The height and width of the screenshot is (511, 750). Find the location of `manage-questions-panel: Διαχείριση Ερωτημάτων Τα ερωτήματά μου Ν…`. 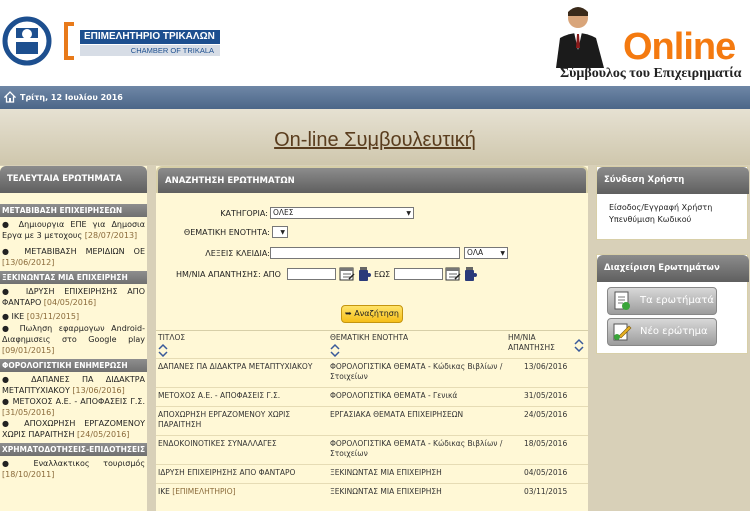

manage-questions-panel: Διαχείριση Ερωτημάτων Τα ερωτήματά μου Ν… is located at coordinates (672, 304).